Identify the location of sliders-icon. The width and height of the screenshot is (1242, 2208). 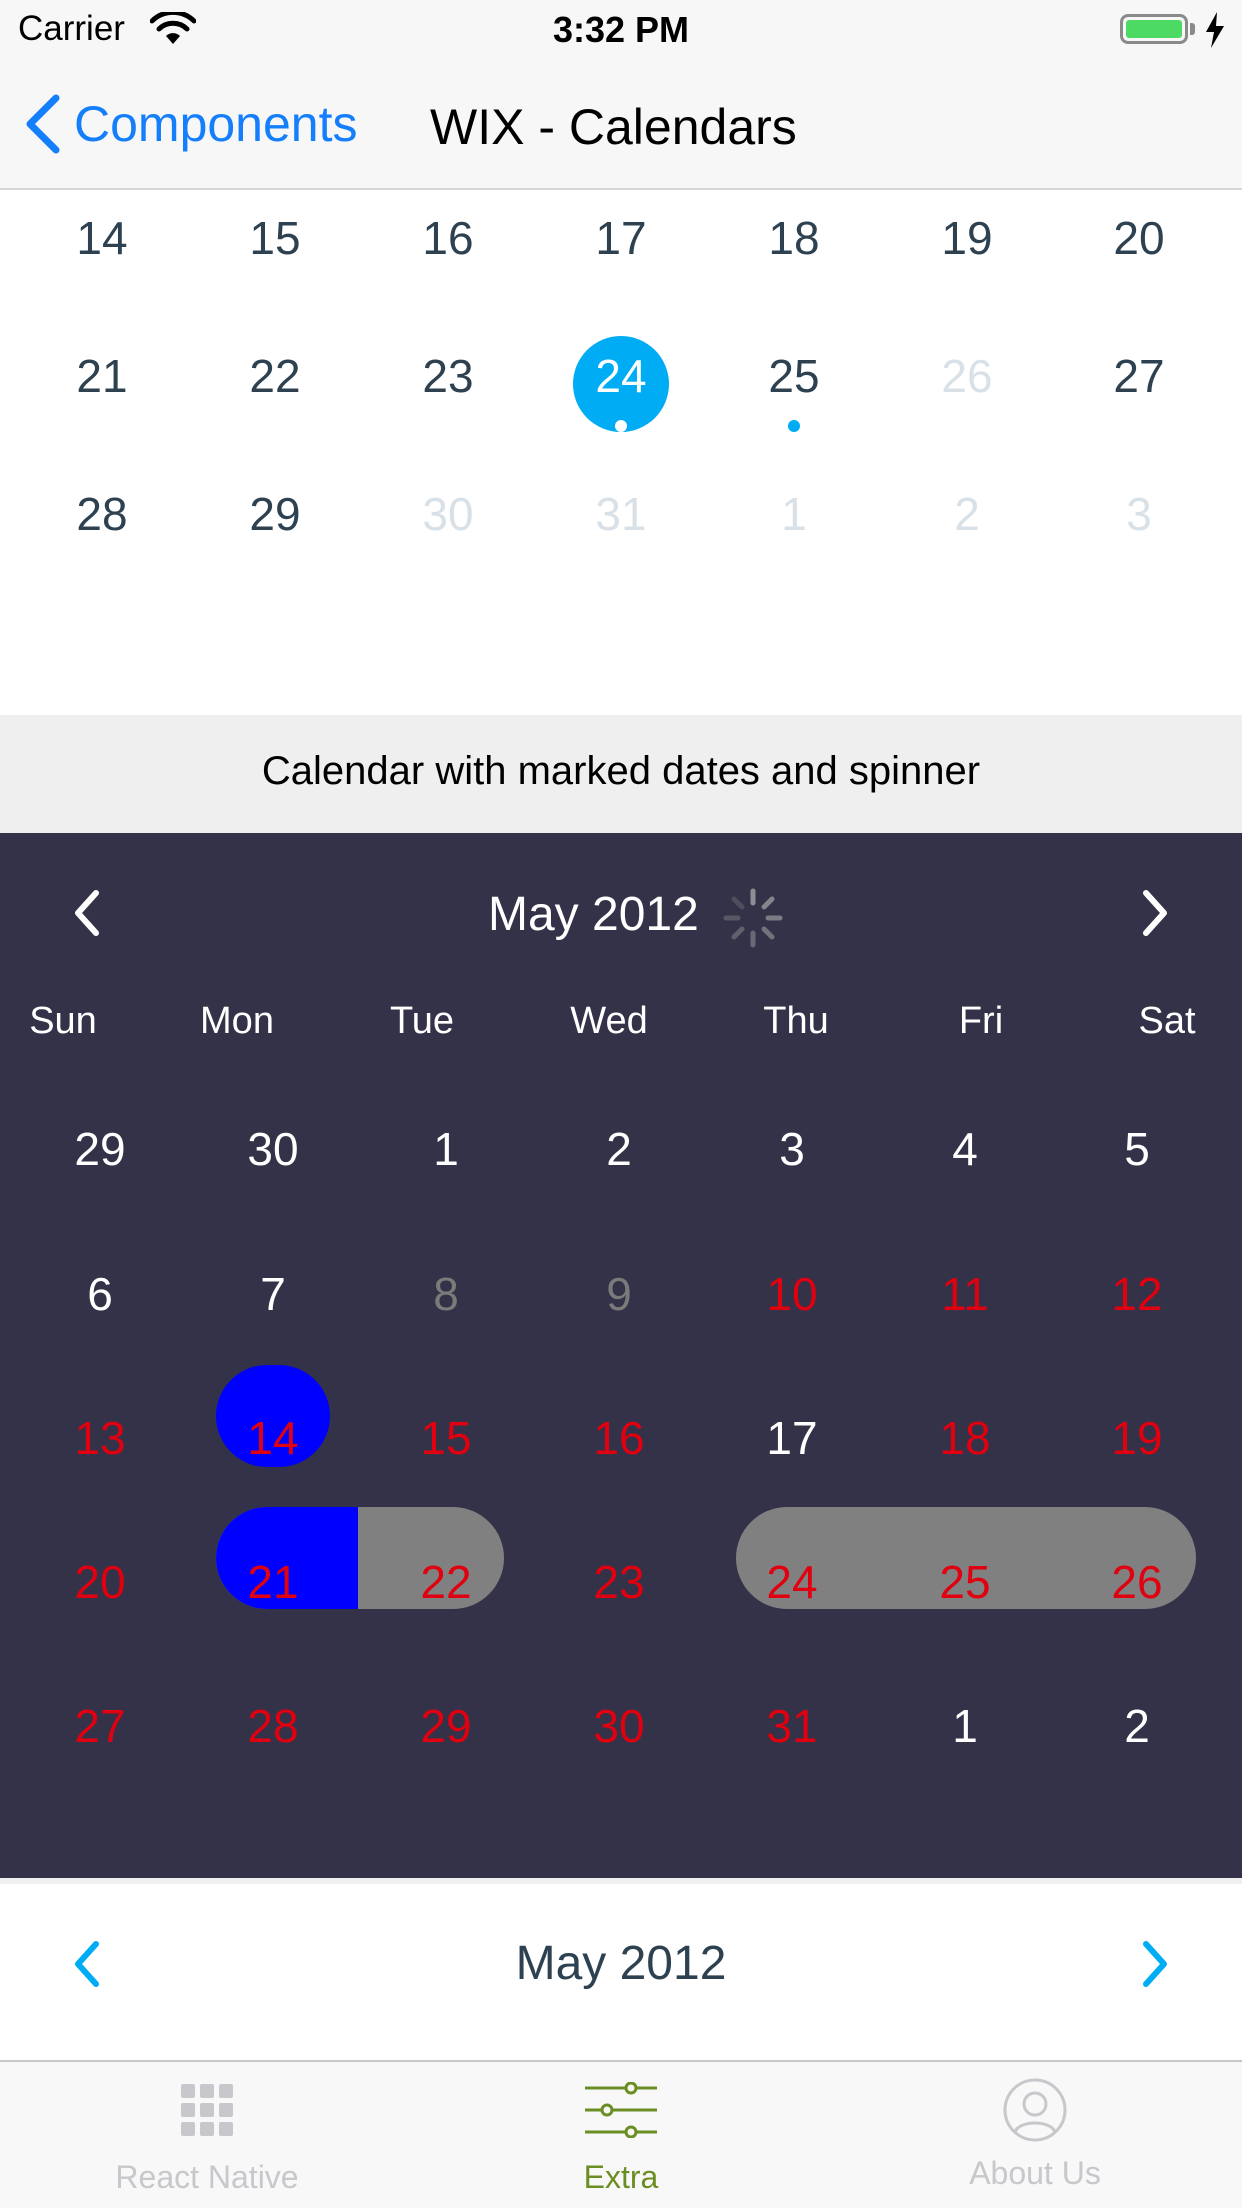
(621, 2110).